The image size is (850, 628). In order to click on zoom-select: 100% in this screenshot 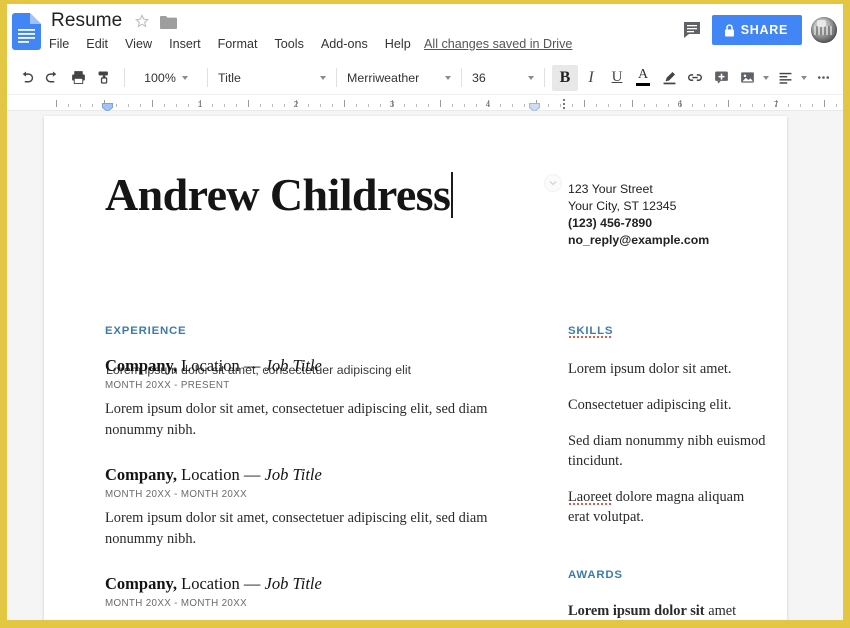, I will do `click(166, 78)`.